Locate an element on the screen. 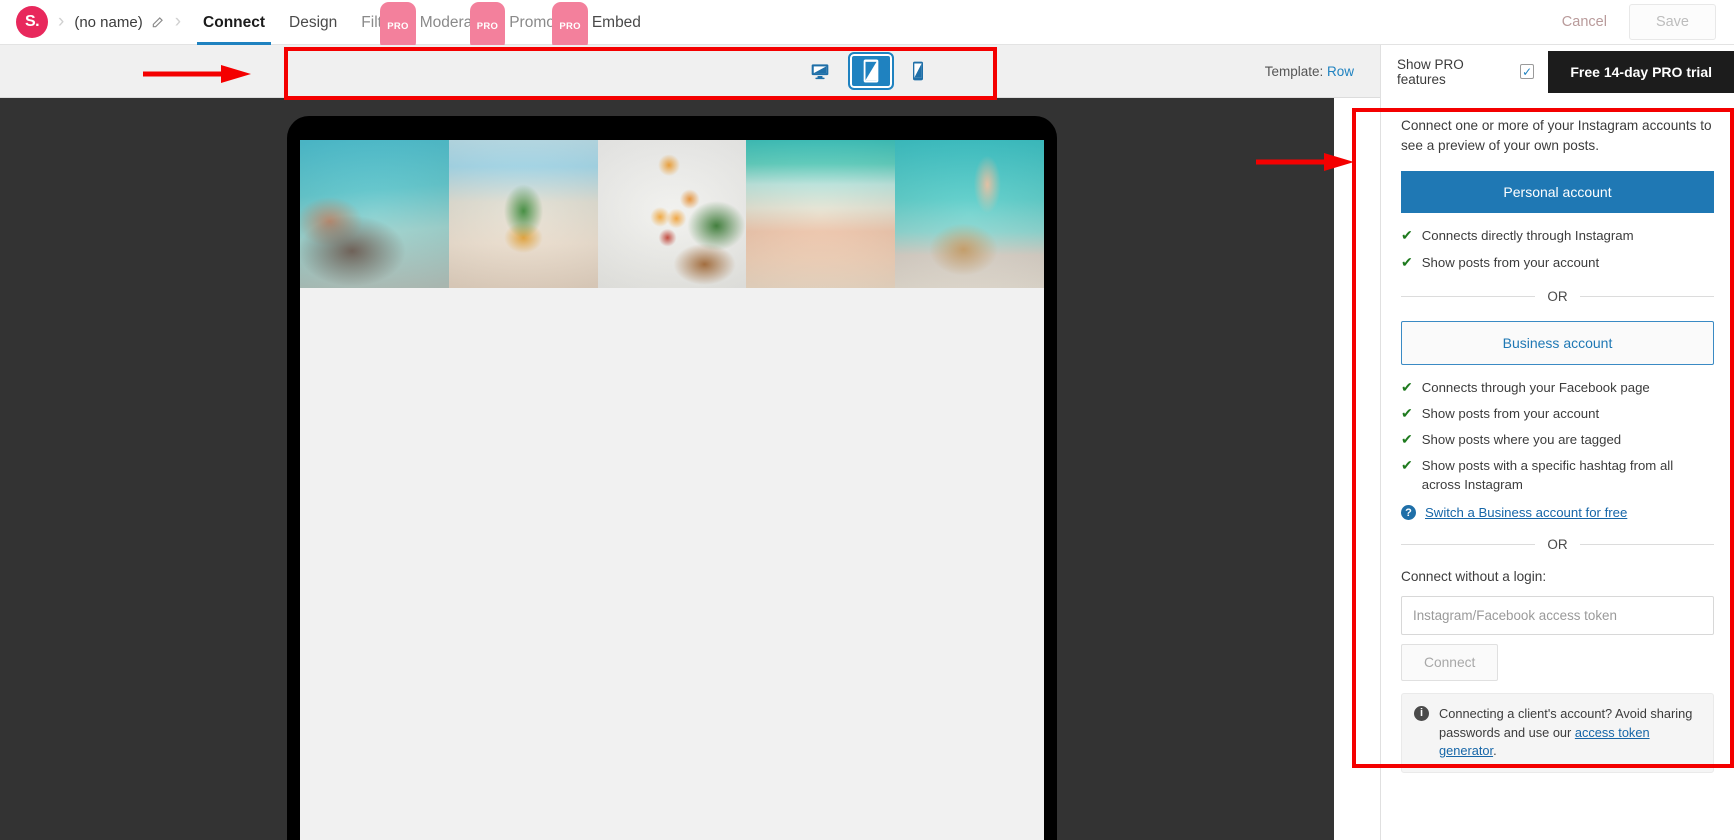 The image size is (1734, 840). app-logo-text: S. is located at coordinates (32, 21).